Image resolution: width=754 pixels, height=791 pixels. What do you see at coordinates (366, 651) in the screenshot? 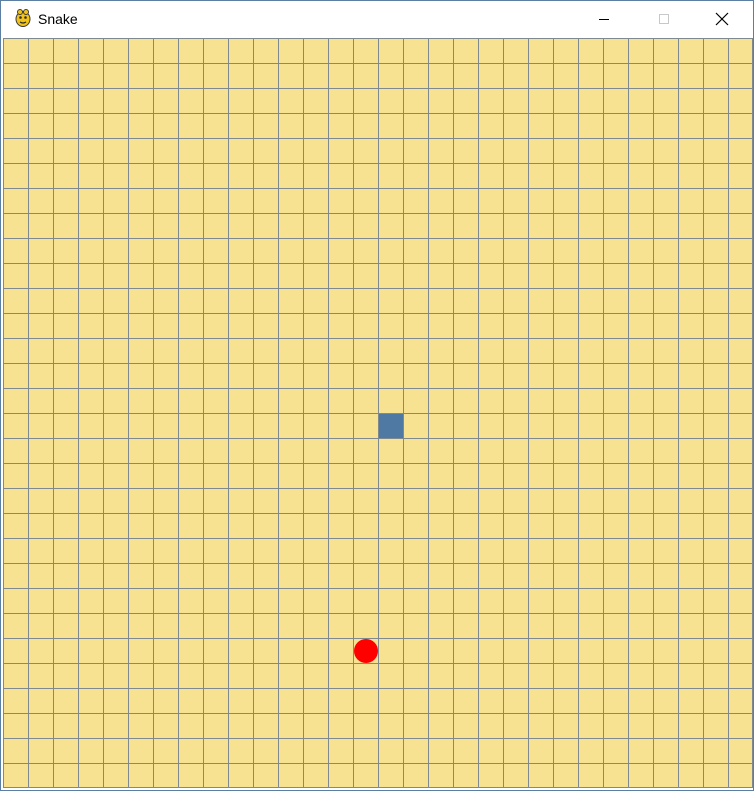
I see `food-pellet` at bounding box center [366, 651].